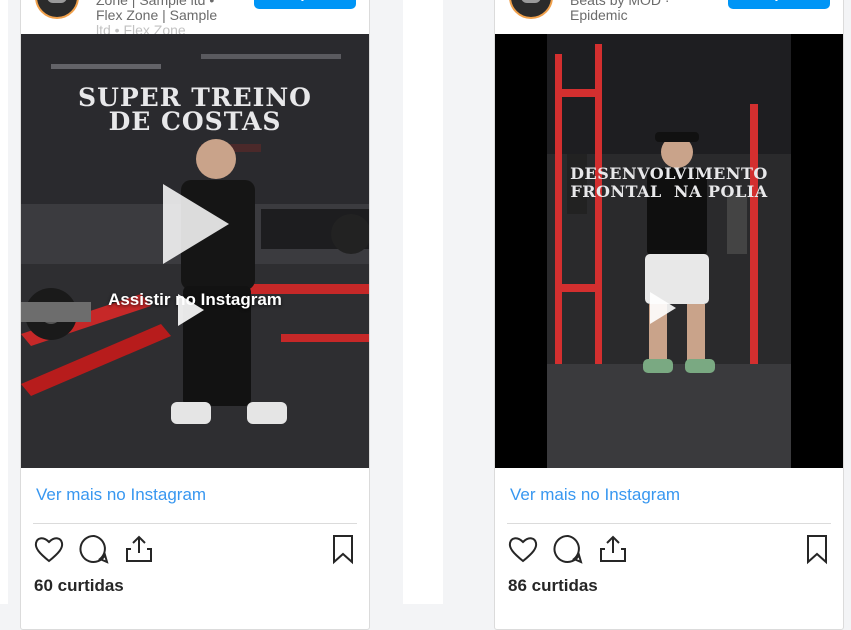  I want to click on overlay-title-line: DESENVOLVIMENTO, so click(669, 173).